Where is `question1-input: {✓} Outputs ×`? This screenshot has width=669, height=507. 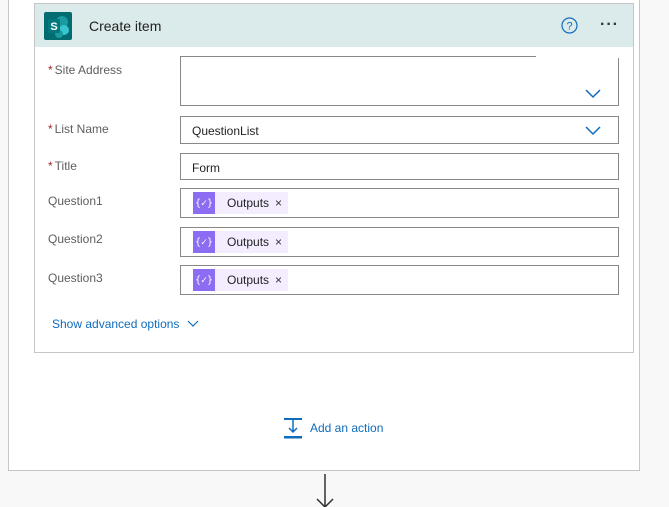
question1-input: {✓} Outputs × is located at coordinates (399, 203).